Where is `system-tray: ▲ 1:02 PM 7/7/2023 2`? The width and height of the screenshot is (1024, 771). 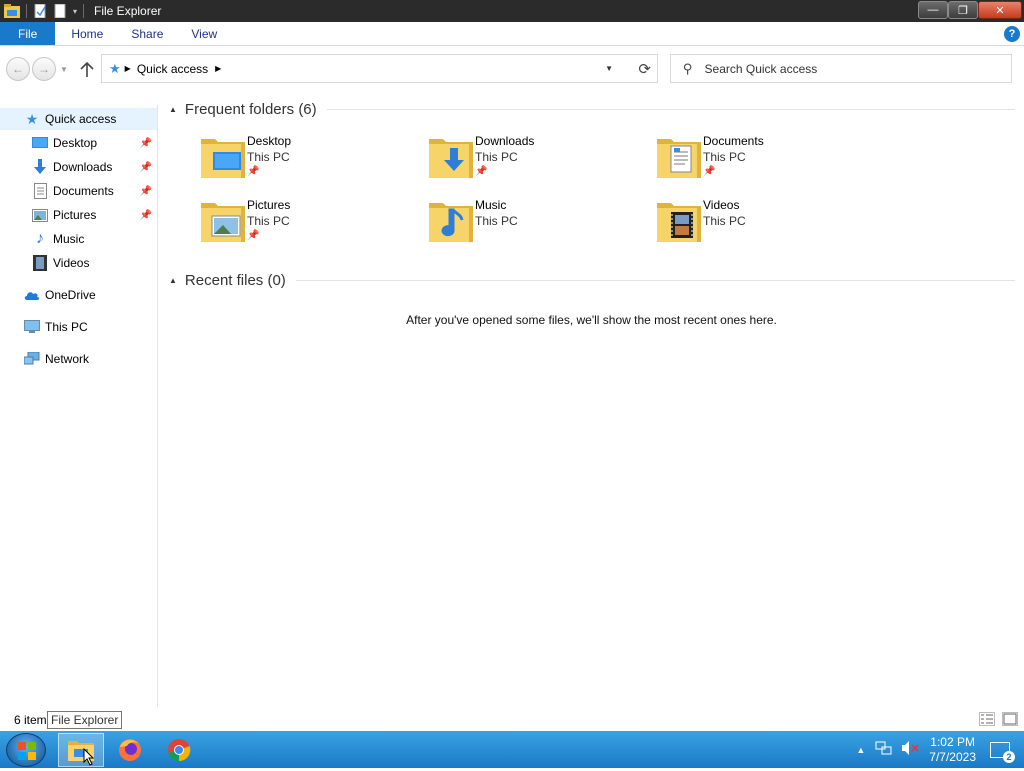 system-tray: ▲ 1:02 PM 7/7/2023 2 is located at coordinates (940, 749).